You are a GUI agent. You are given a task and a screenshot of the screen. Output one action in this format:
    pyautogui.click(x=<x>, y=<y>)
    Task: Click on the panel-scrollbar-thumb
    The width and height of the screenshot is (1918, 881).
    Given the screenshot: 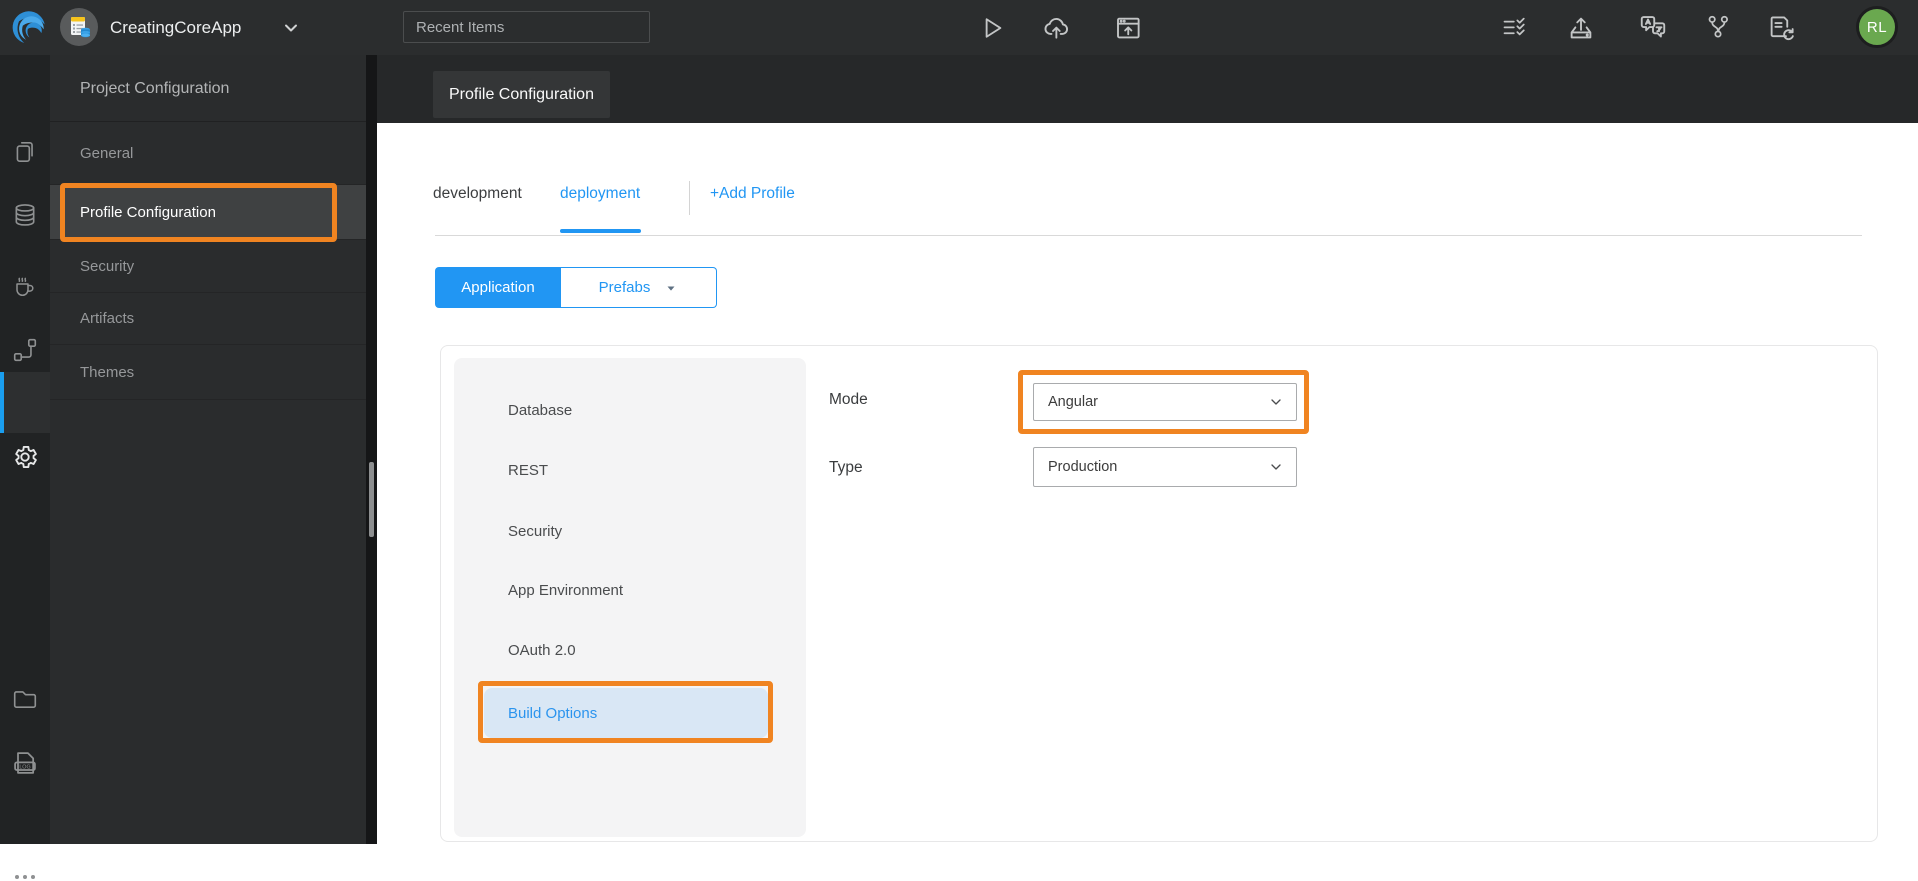 What is the action you would take?
    pyautogui.click(x=371, y=499)
    